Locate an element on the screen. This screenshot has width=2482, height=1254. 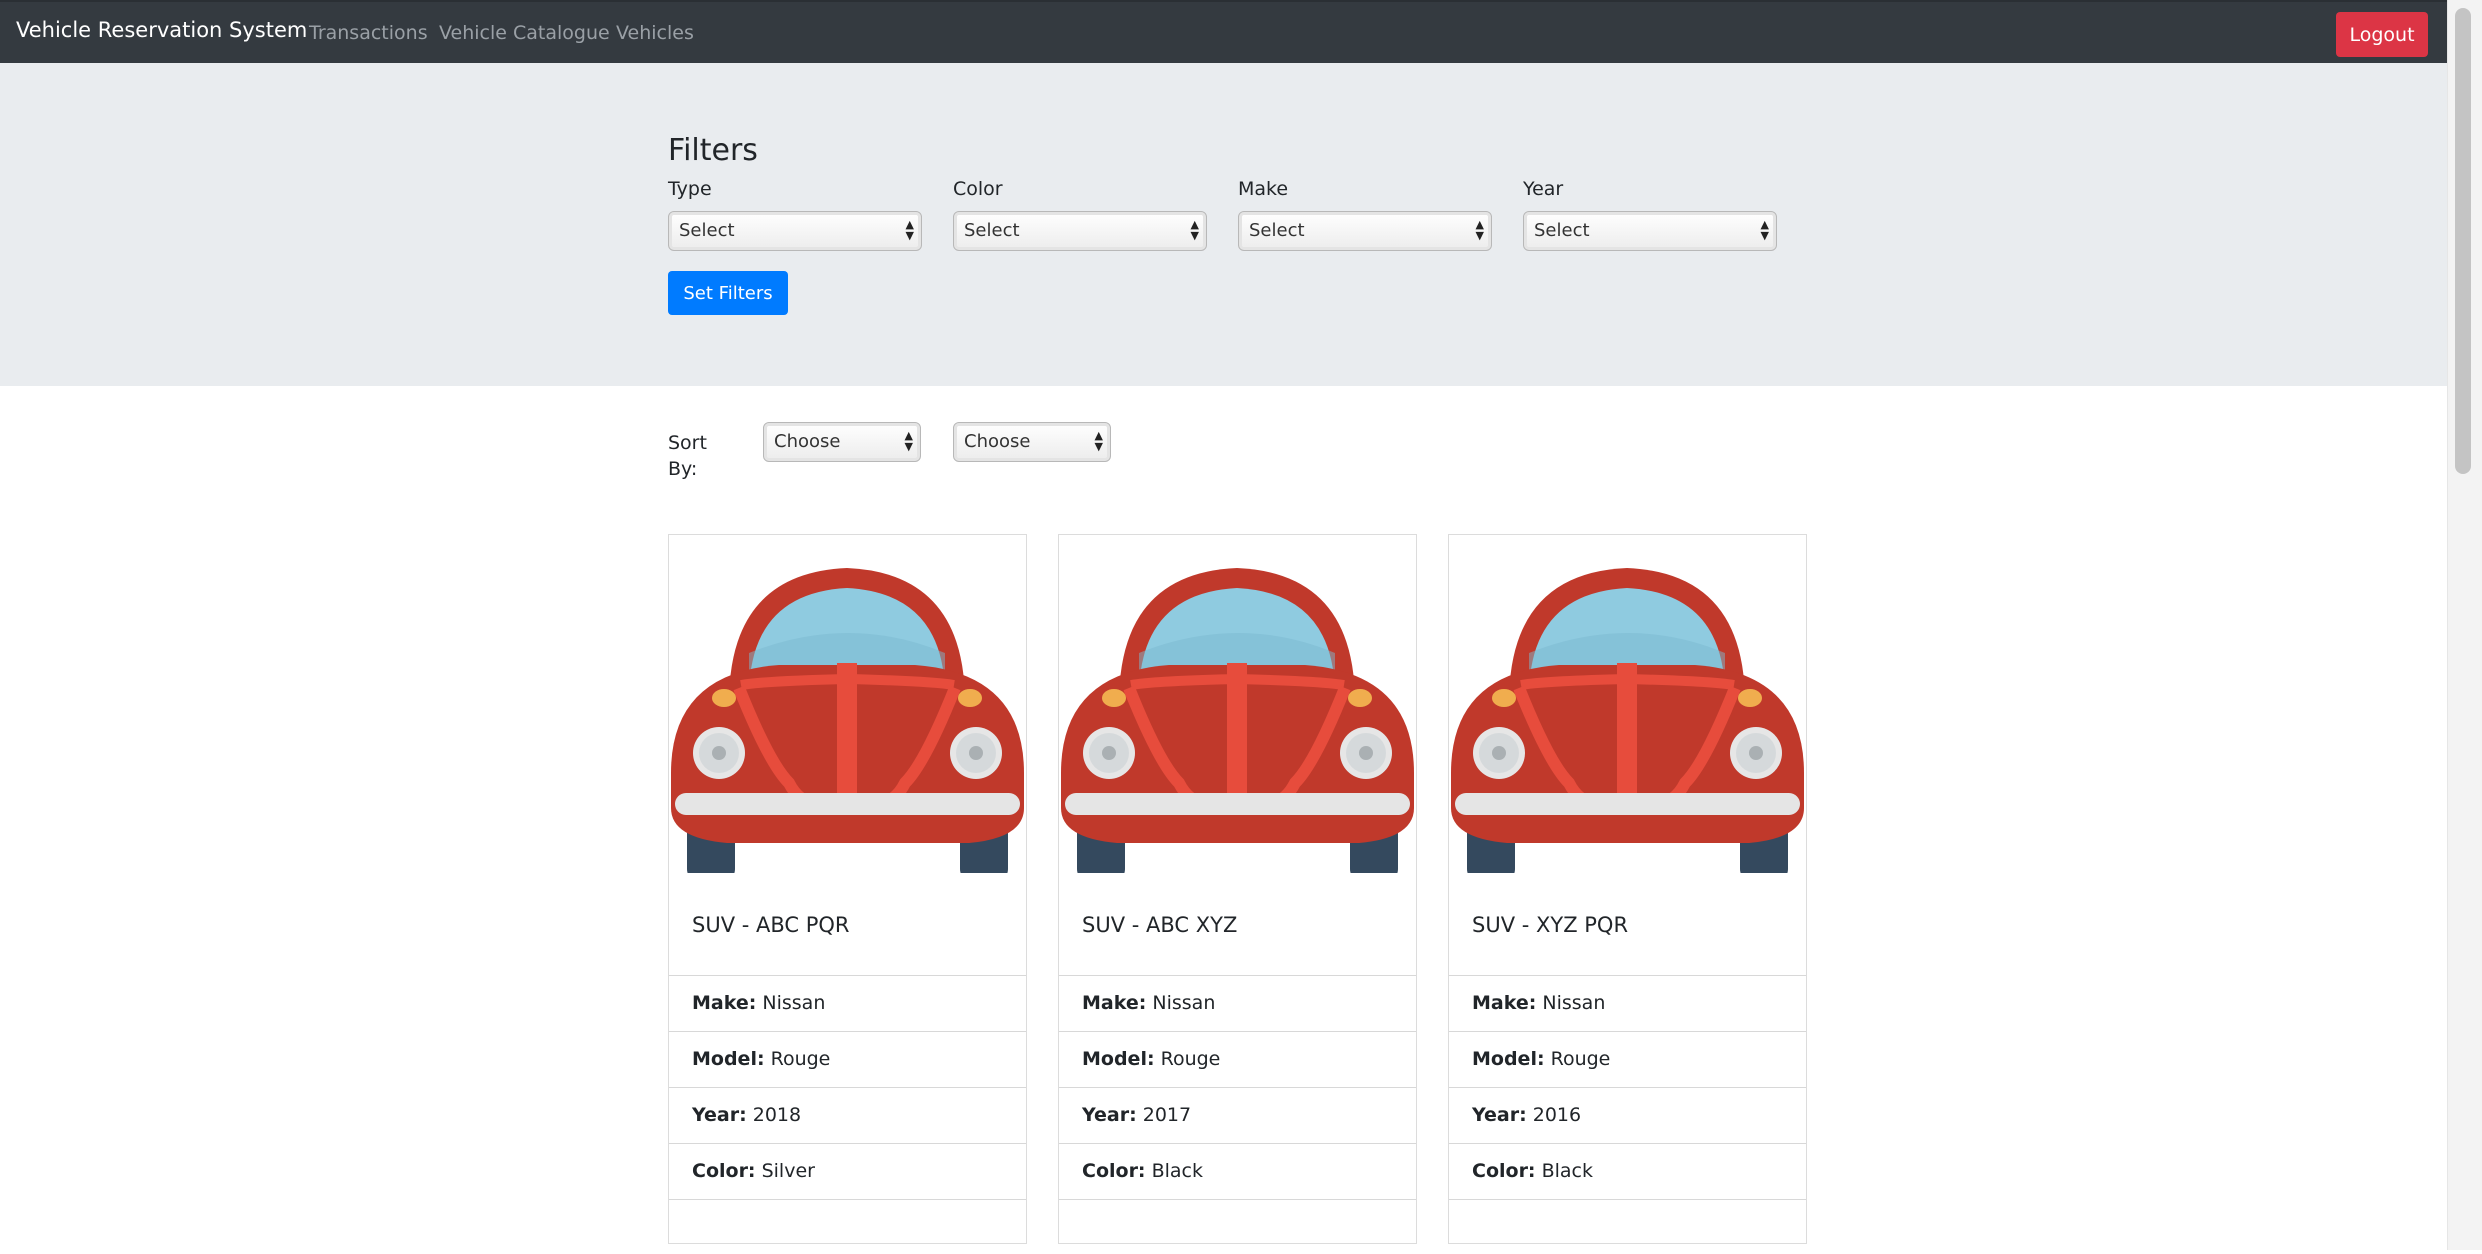
vehicle-card-title: SUV - ABC PQR is located at coordinates (771, 925).